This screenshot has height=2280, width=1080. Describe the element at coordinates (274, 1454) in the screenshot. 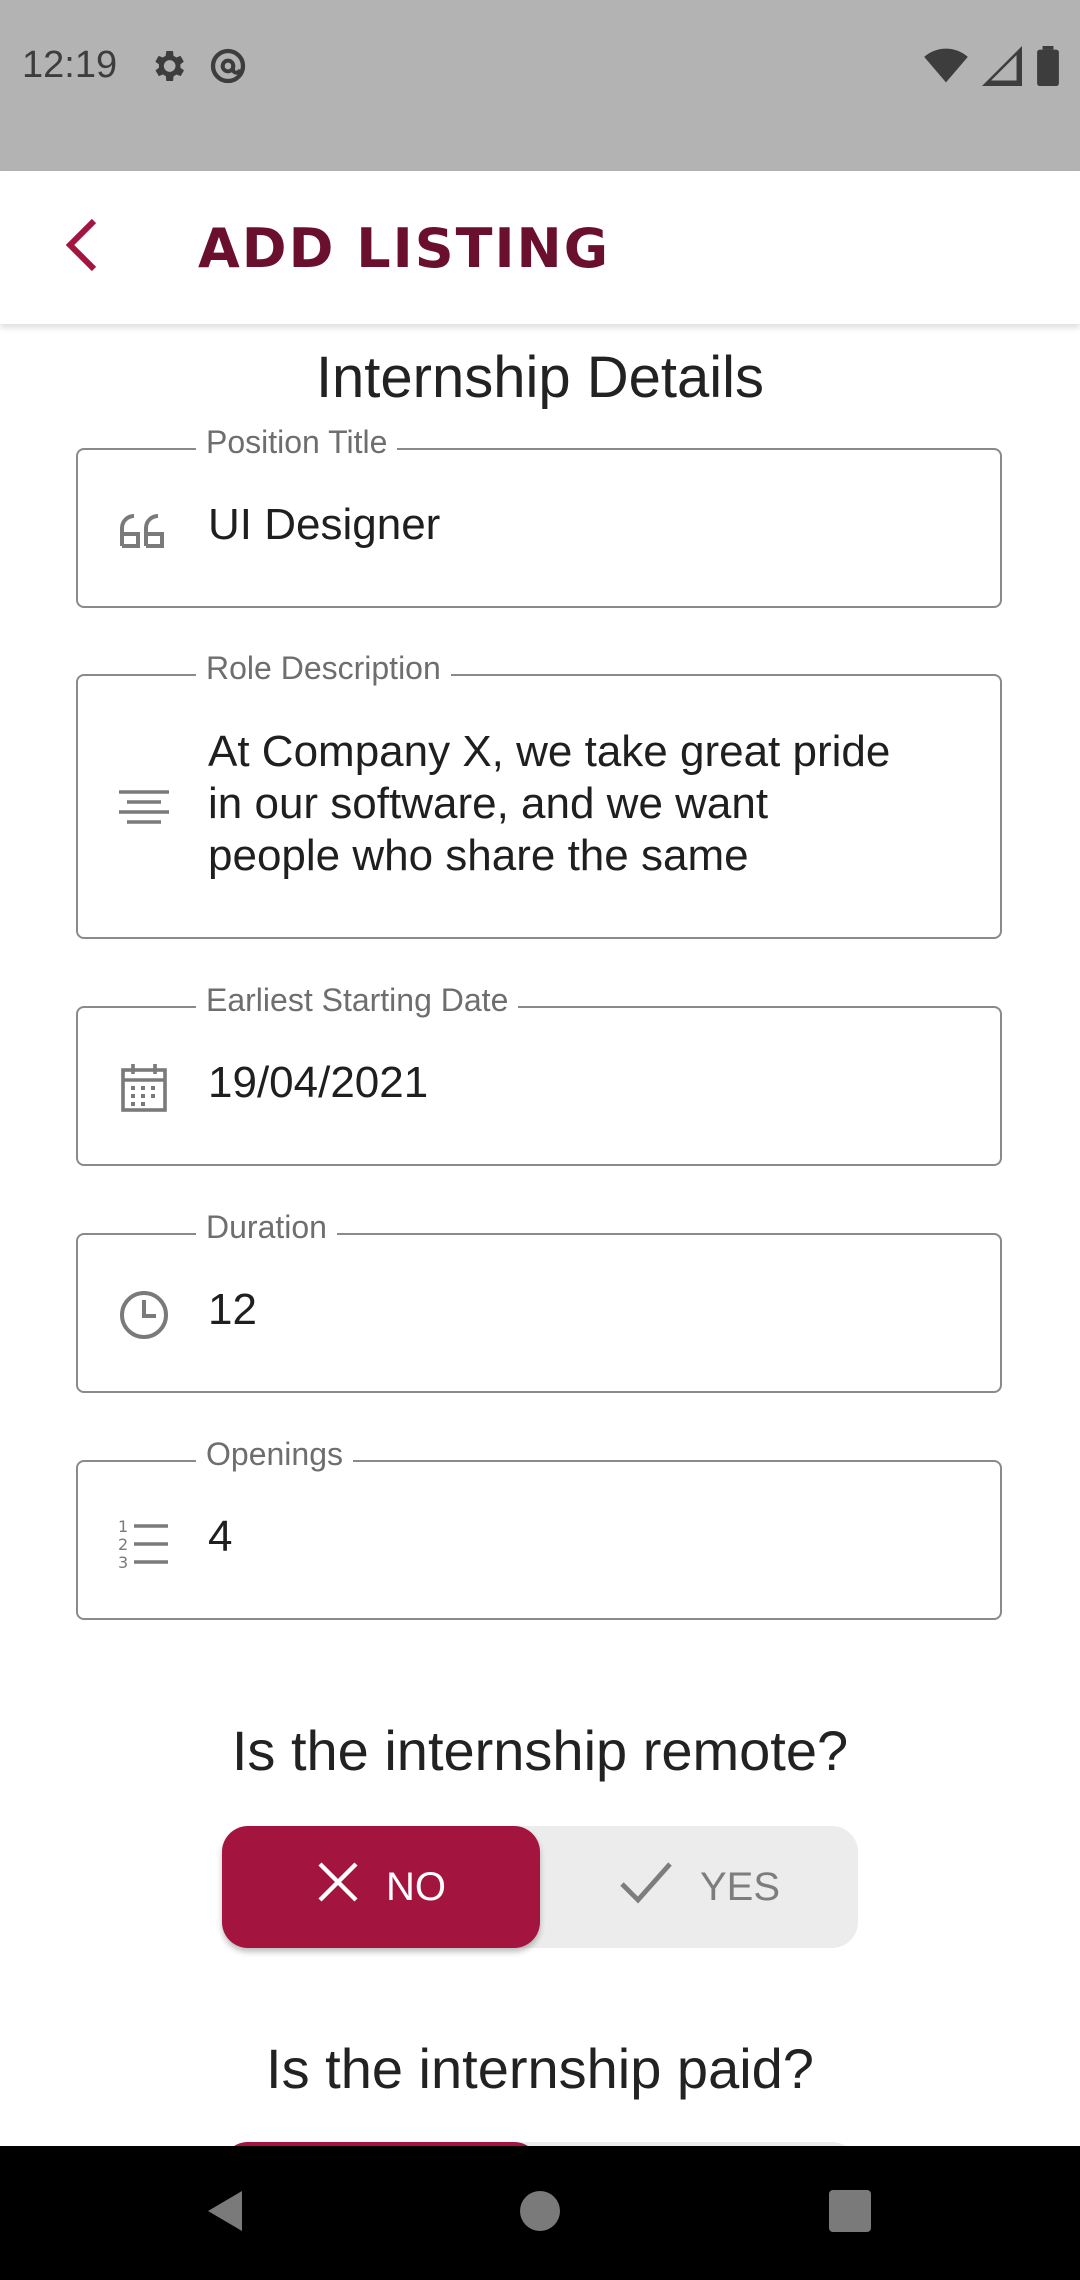

I see `openings-label: Openings` at that location.